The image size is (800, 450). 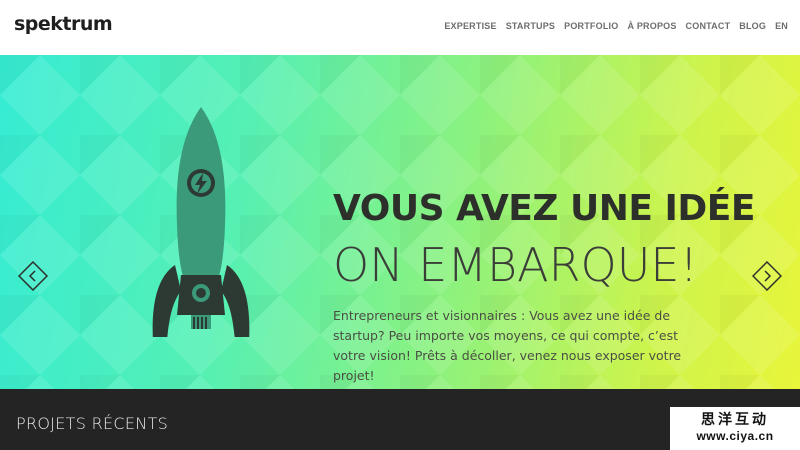 What do you see at coordinates (530, 26) in the screenshot?
I see `nav-item-startups: STARTUPS` at bounding box center [530, 26].